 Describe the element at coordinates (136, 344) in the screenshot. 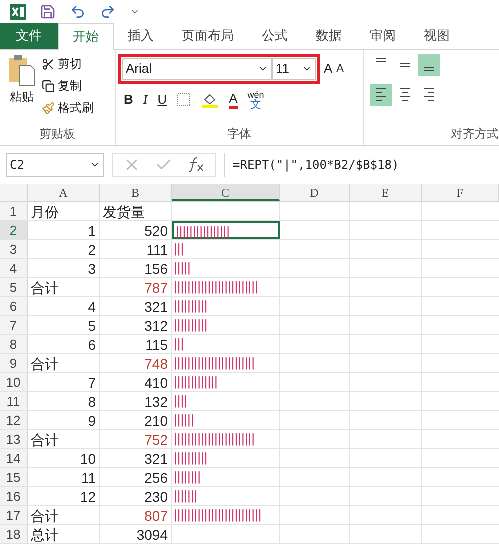

I see `table-cell: 115` at that location.